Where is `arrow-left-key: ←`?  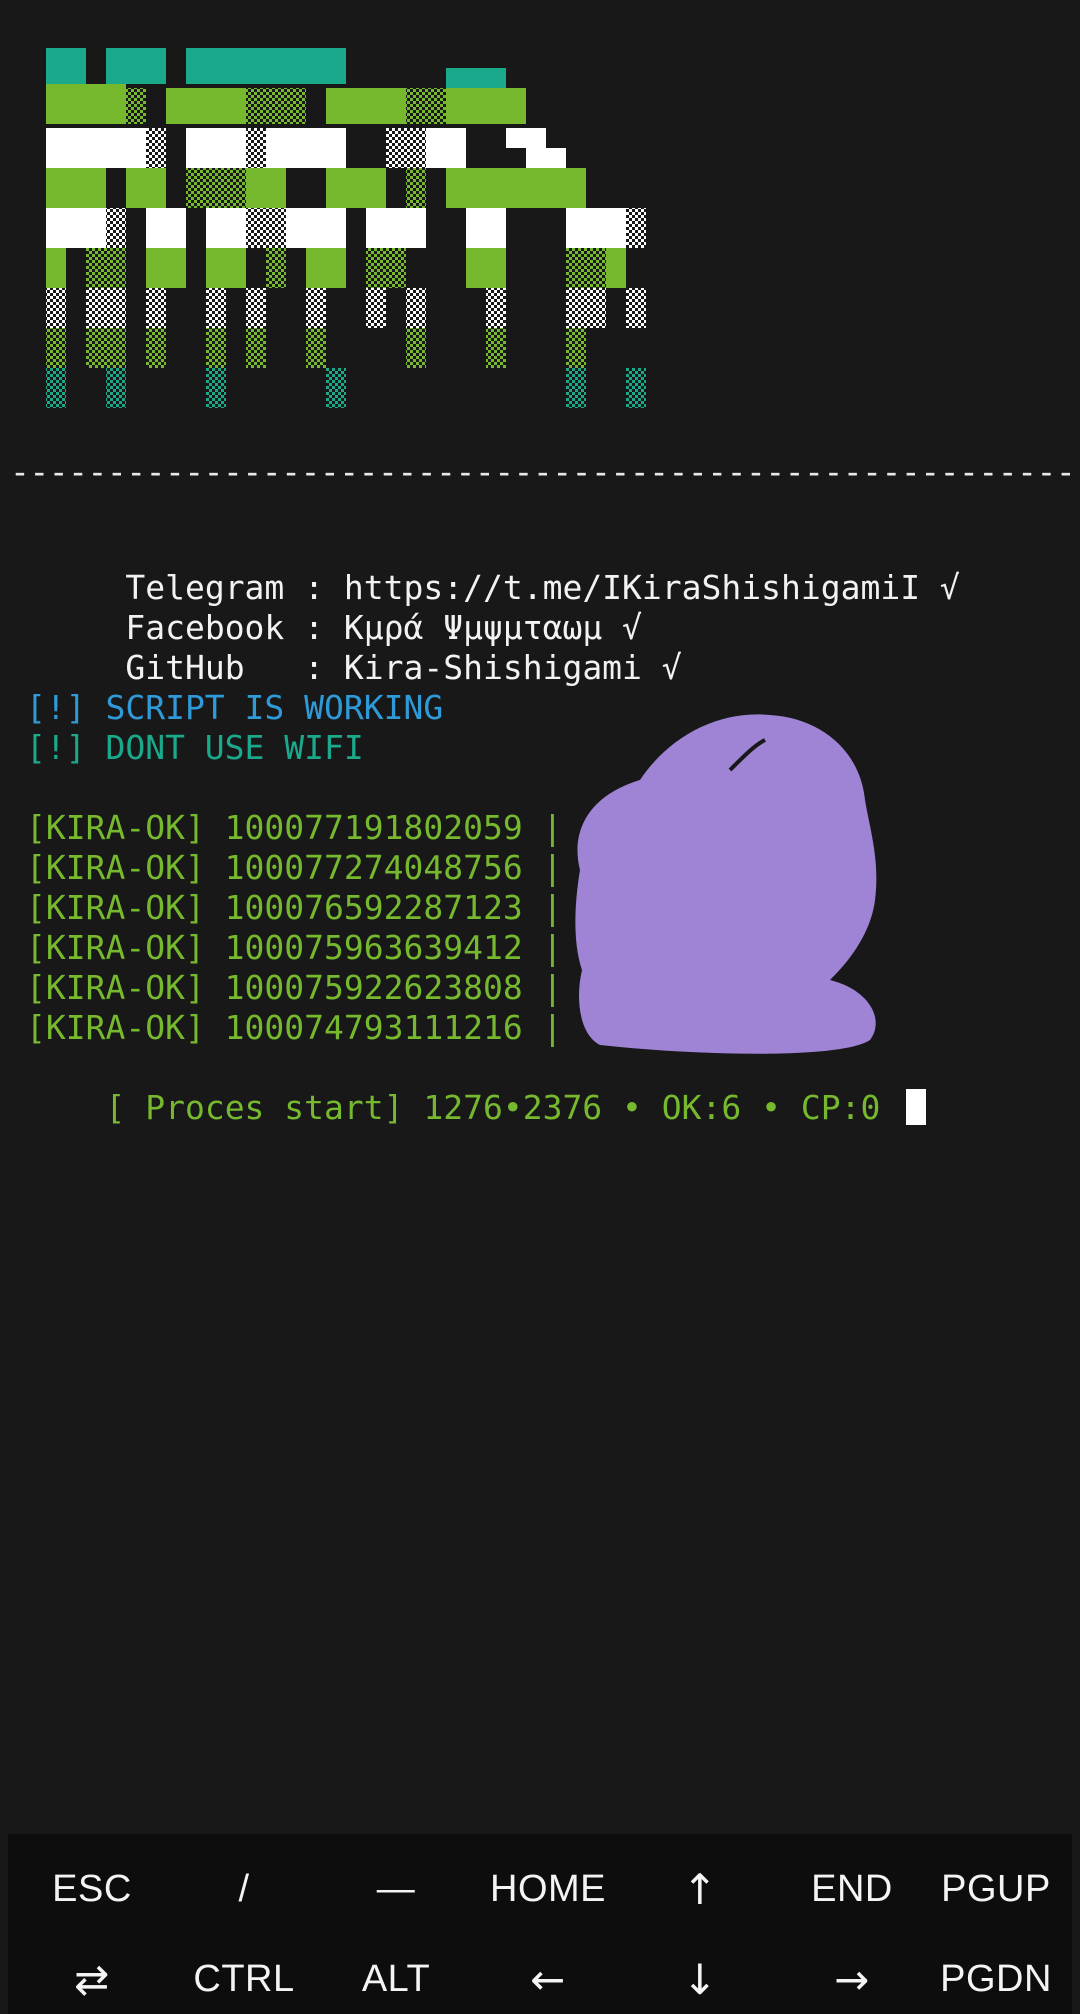 arrow-left-key: ← is located at coordinates (548, 1974).